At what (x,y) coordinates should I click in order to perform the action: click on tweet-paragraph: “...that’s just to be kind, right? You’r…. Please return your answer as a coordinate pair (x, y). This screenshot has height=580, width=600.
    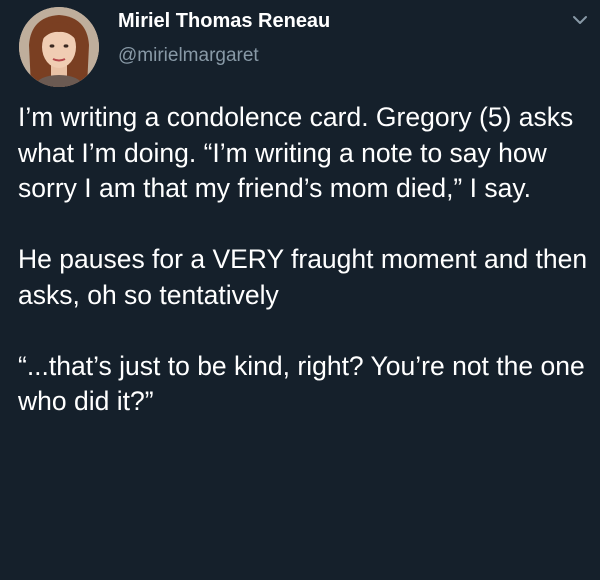
    Looking at the image, I should click on (301, 383).